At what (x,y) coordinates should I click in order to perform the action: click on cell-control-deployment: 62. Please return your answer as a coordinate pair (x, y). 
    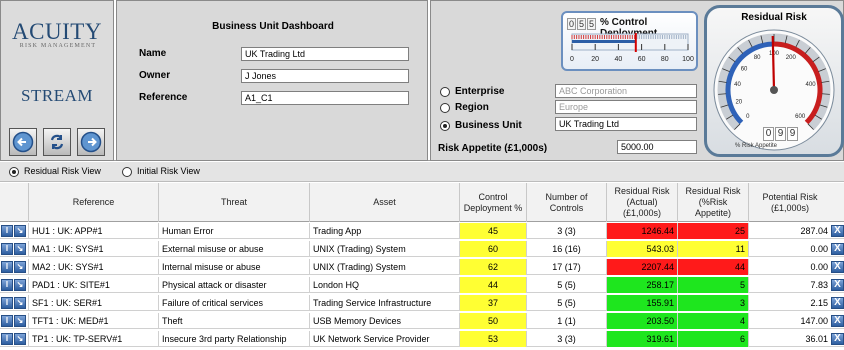
    Looking at the image, I should click on (492, 267).